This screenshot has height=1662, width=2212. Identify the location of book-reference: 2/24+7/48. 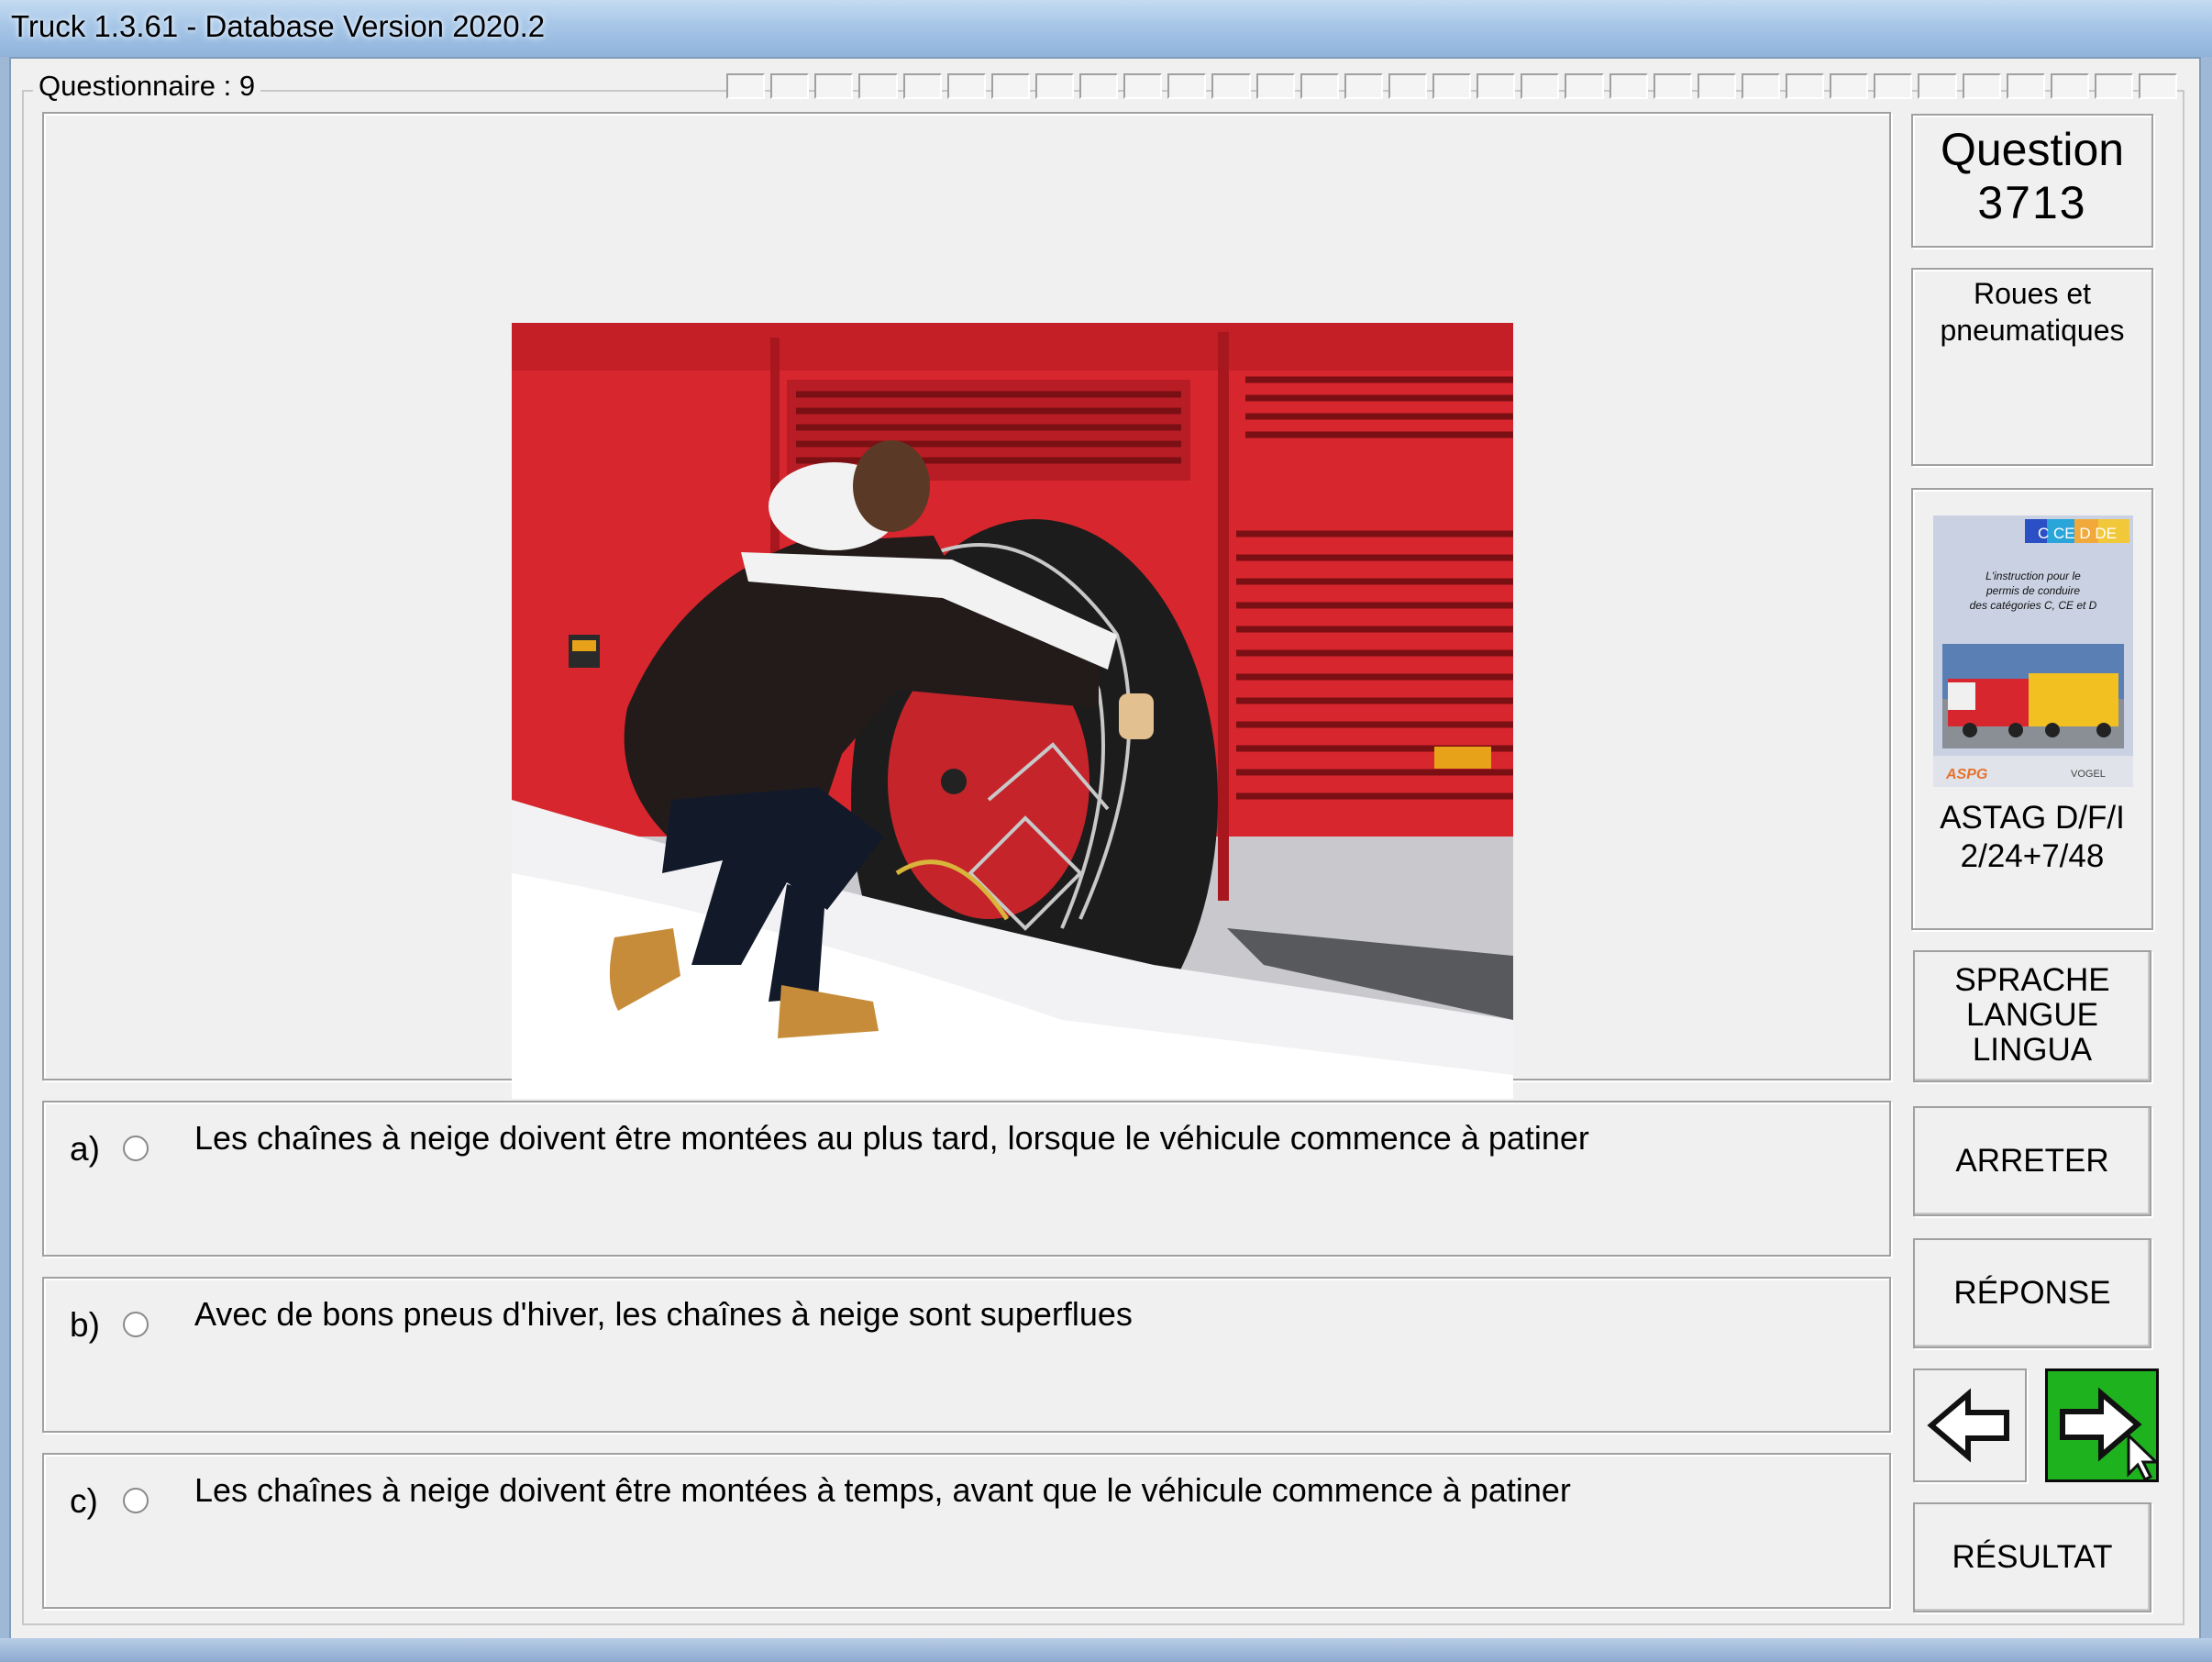
(2032, 856).